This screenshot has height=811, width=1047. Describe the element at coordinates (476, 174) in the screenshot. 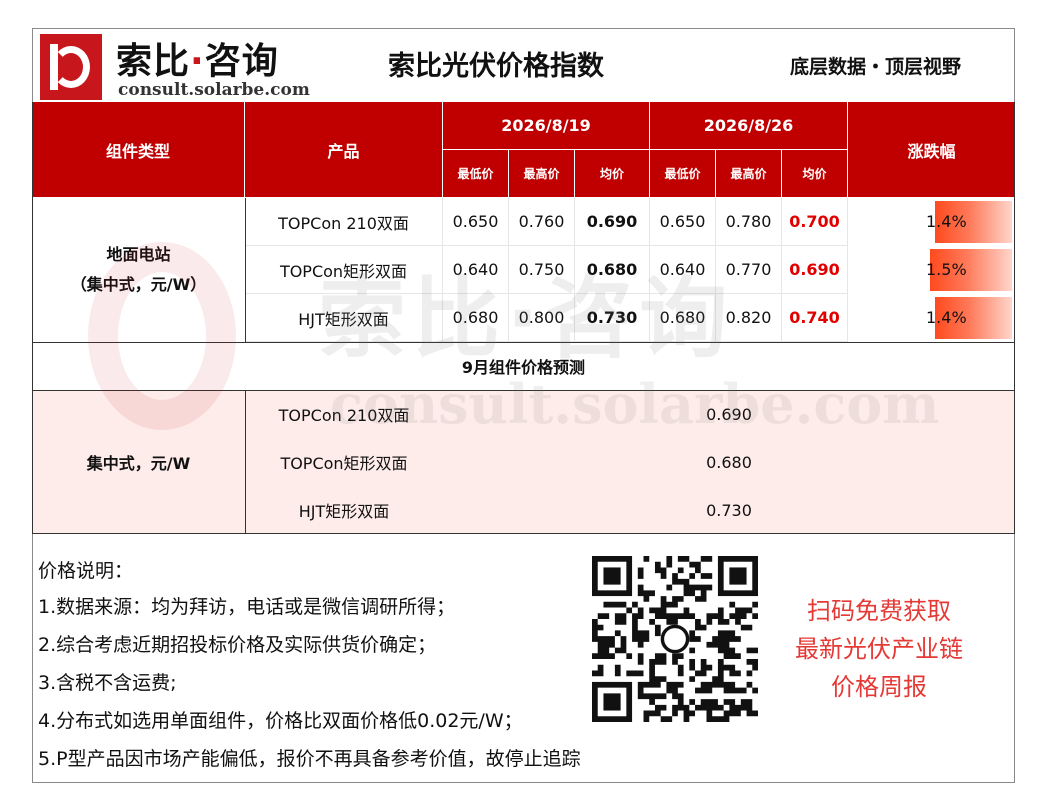

I see `sub-header-low-1: 最低价` at that location.